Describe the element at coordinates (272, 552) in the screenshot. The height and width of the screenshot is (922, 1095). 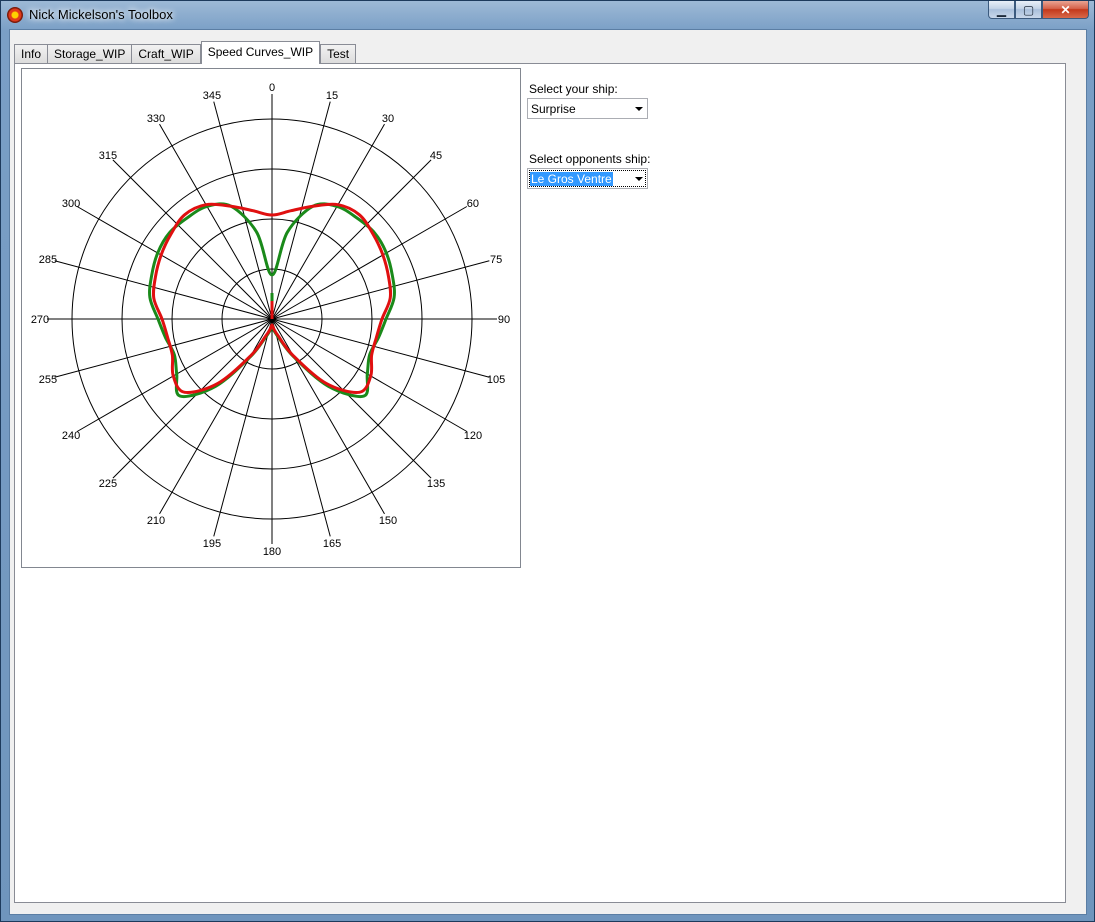
I see `angle-tick-label: 180` at that location.